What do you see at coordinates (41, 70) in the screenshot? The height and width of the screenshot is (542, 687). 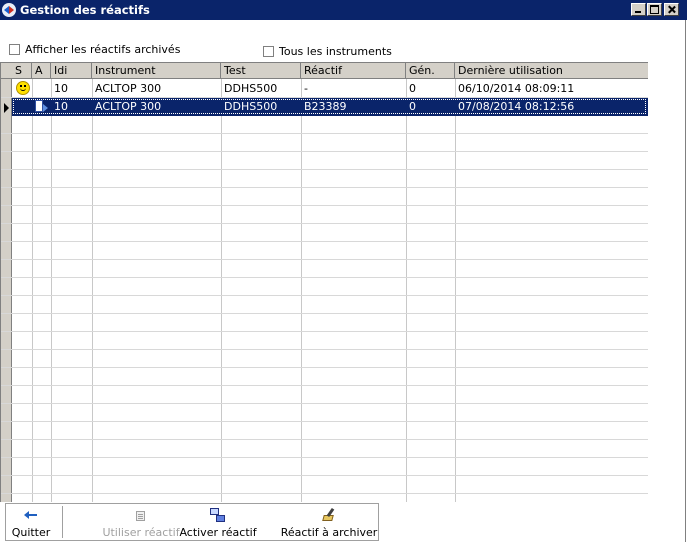 I see `column-header-a: A` at bounding box center [41, 70].